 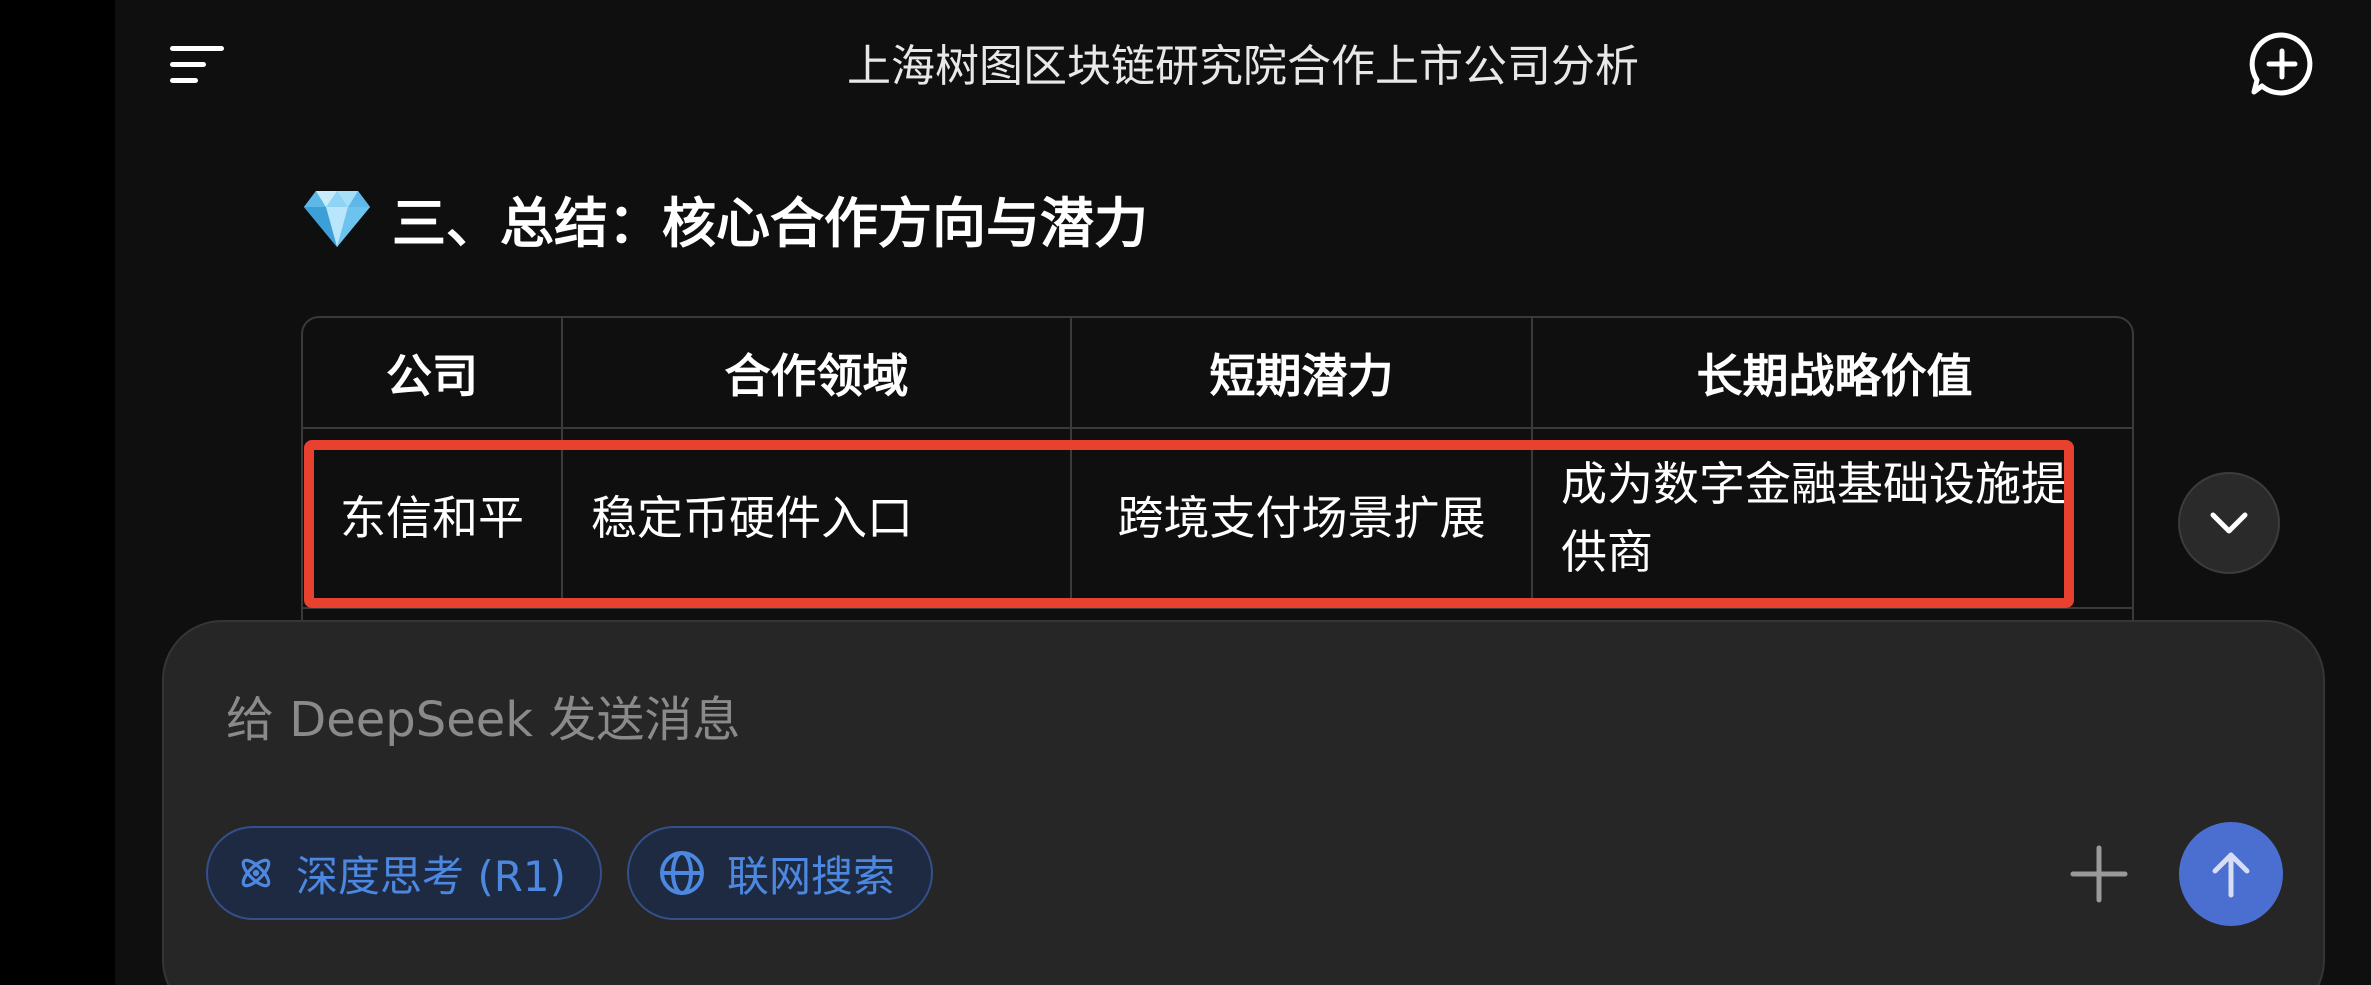 I want to click on gem-icon, so click(x=337, y=218).